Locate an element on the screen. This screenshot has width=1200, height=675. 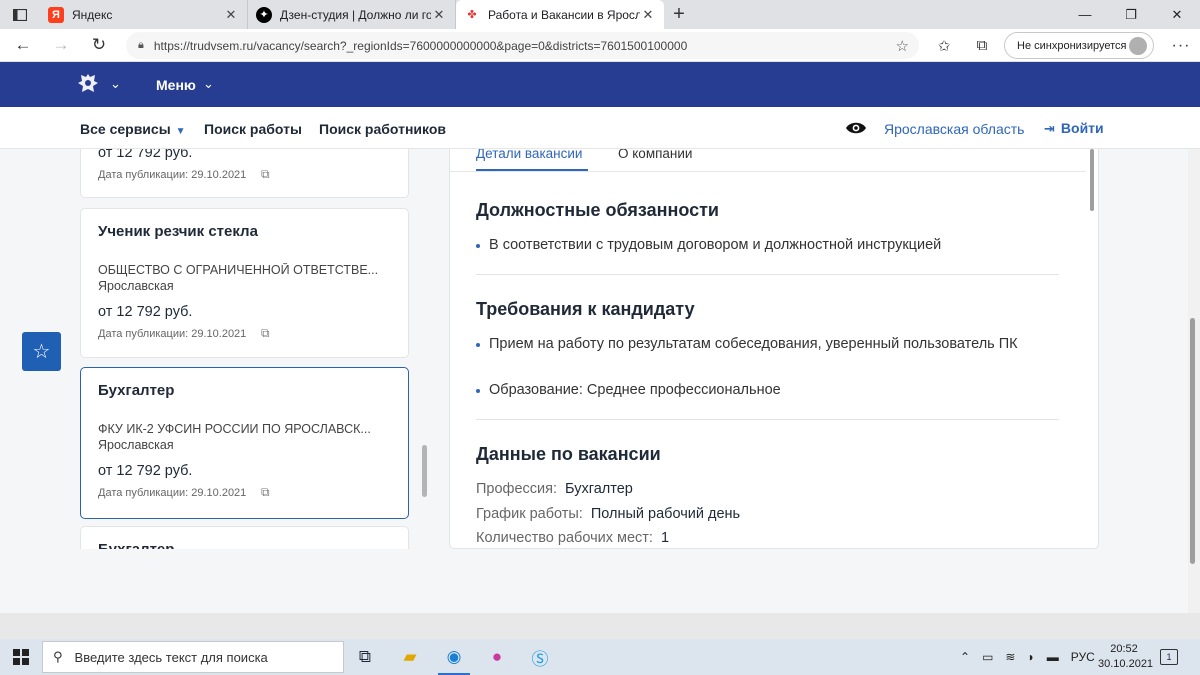
coat-of-arms-icon is located at coordinates (88, 84).